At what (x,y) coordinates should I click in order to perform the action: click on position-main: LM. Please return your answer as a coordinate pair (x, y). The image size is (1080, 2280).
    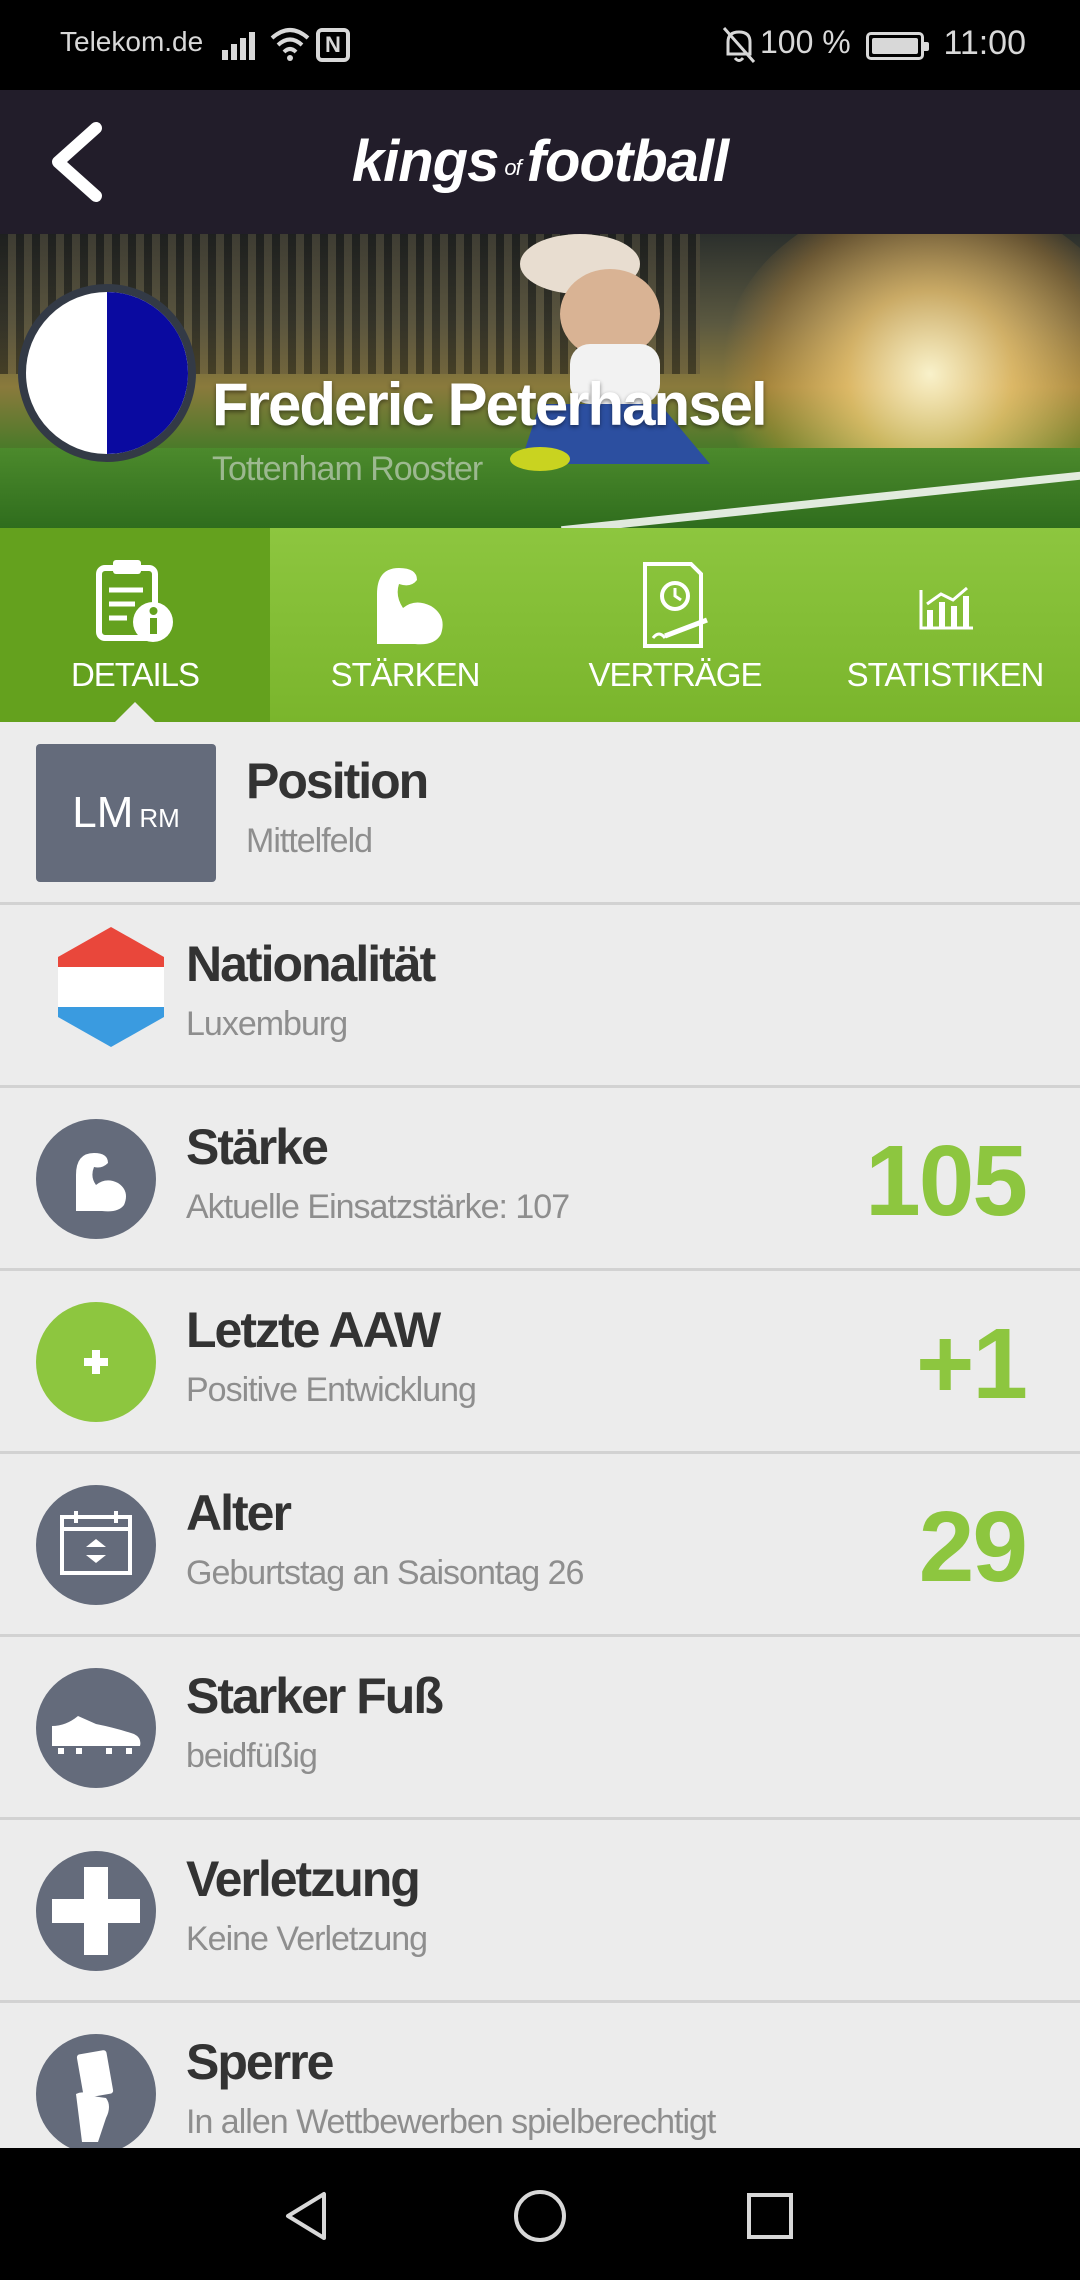
    Looking at the image, I should click on (103, 812).